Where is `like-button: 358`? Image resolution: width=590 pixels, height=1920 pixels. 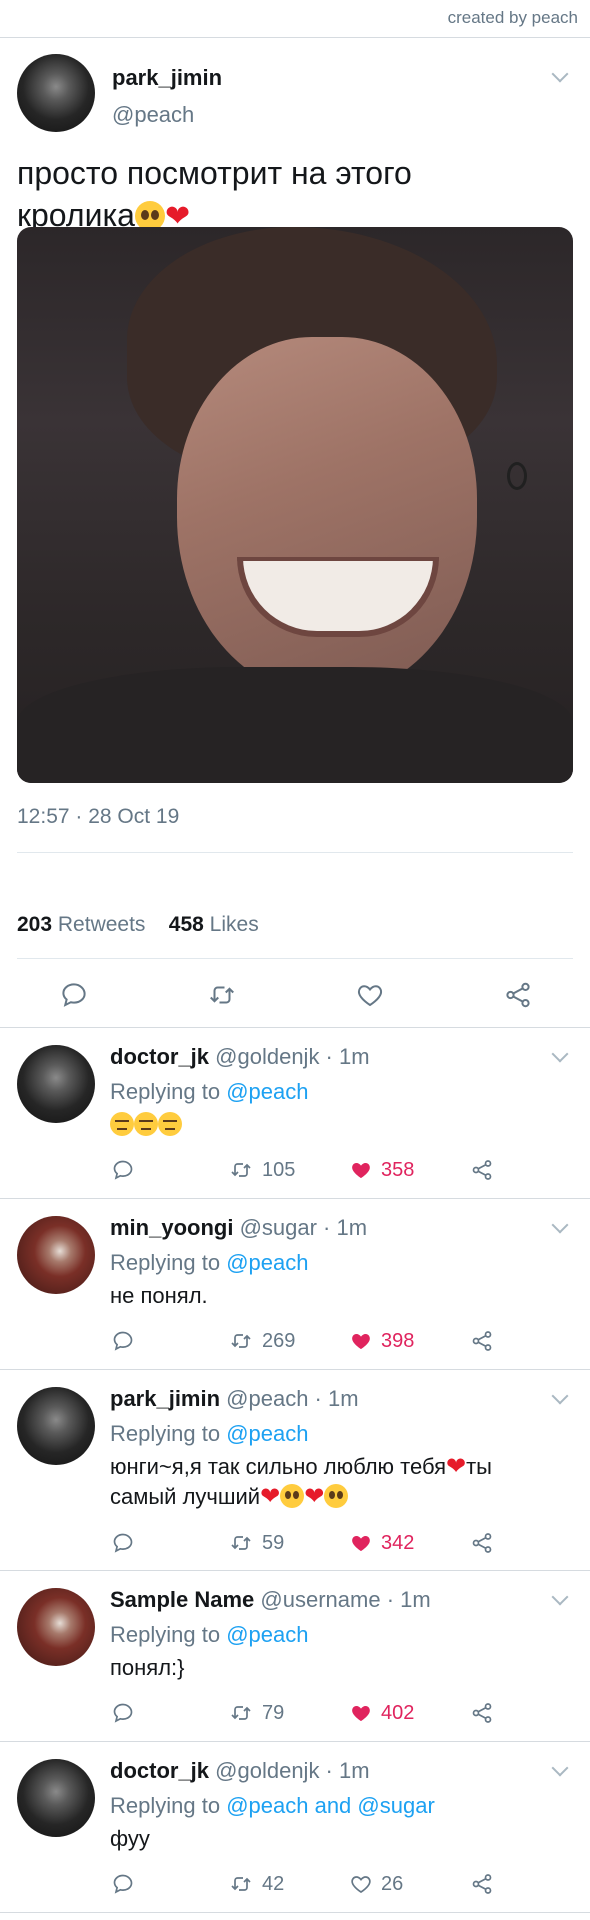 like-button: 358 is located at coordinates (381, 1170).